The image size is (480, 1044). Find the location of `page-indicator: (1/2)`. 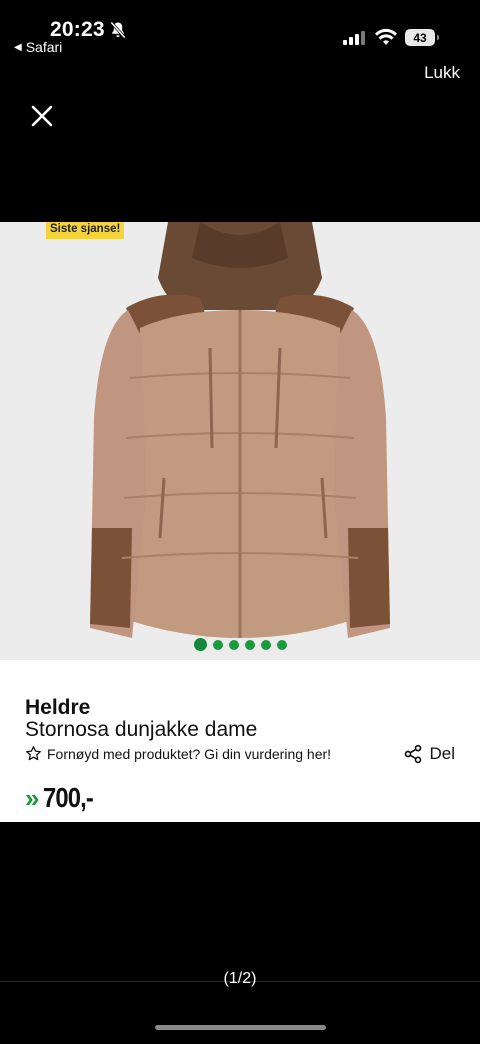

page-indicator: (1/2) is located at coordinates (240, 978).